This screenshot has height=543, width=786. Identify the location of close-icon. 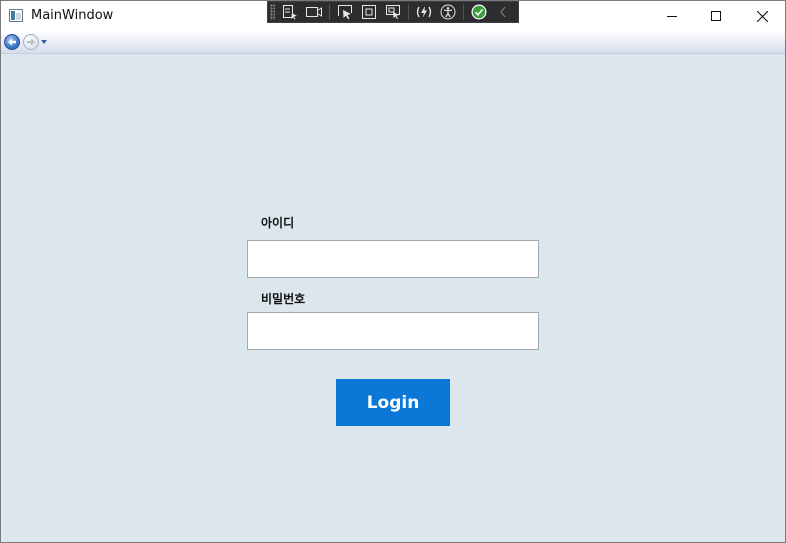
(762, 16).